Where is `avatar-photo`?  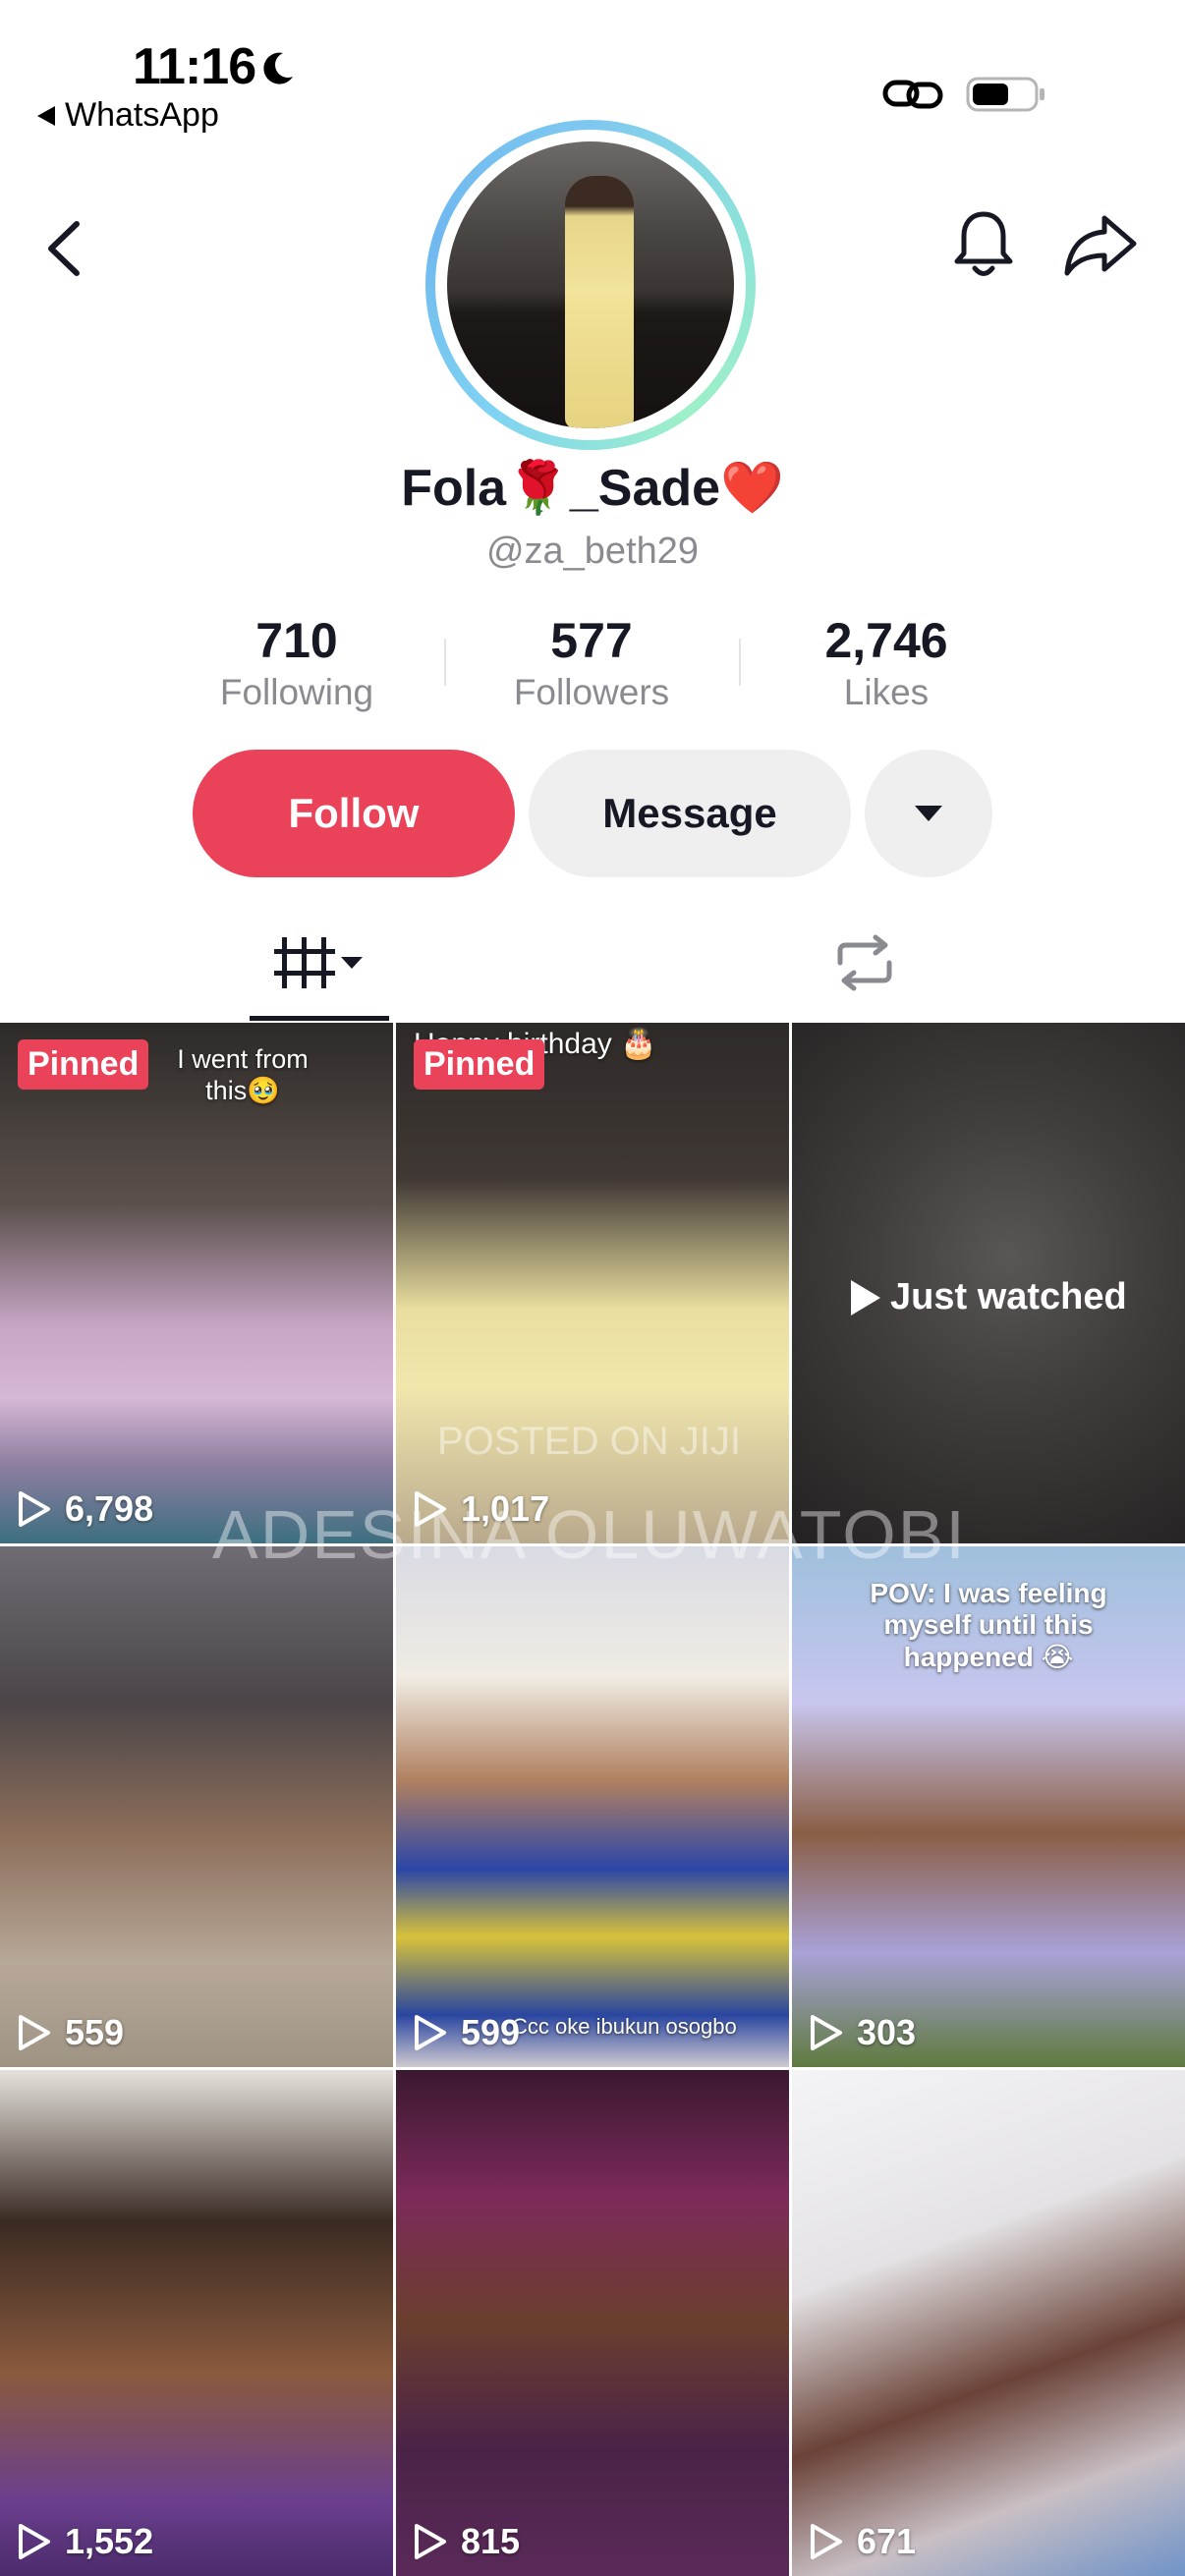
avatar-photo is located at coordinates (591, 284).